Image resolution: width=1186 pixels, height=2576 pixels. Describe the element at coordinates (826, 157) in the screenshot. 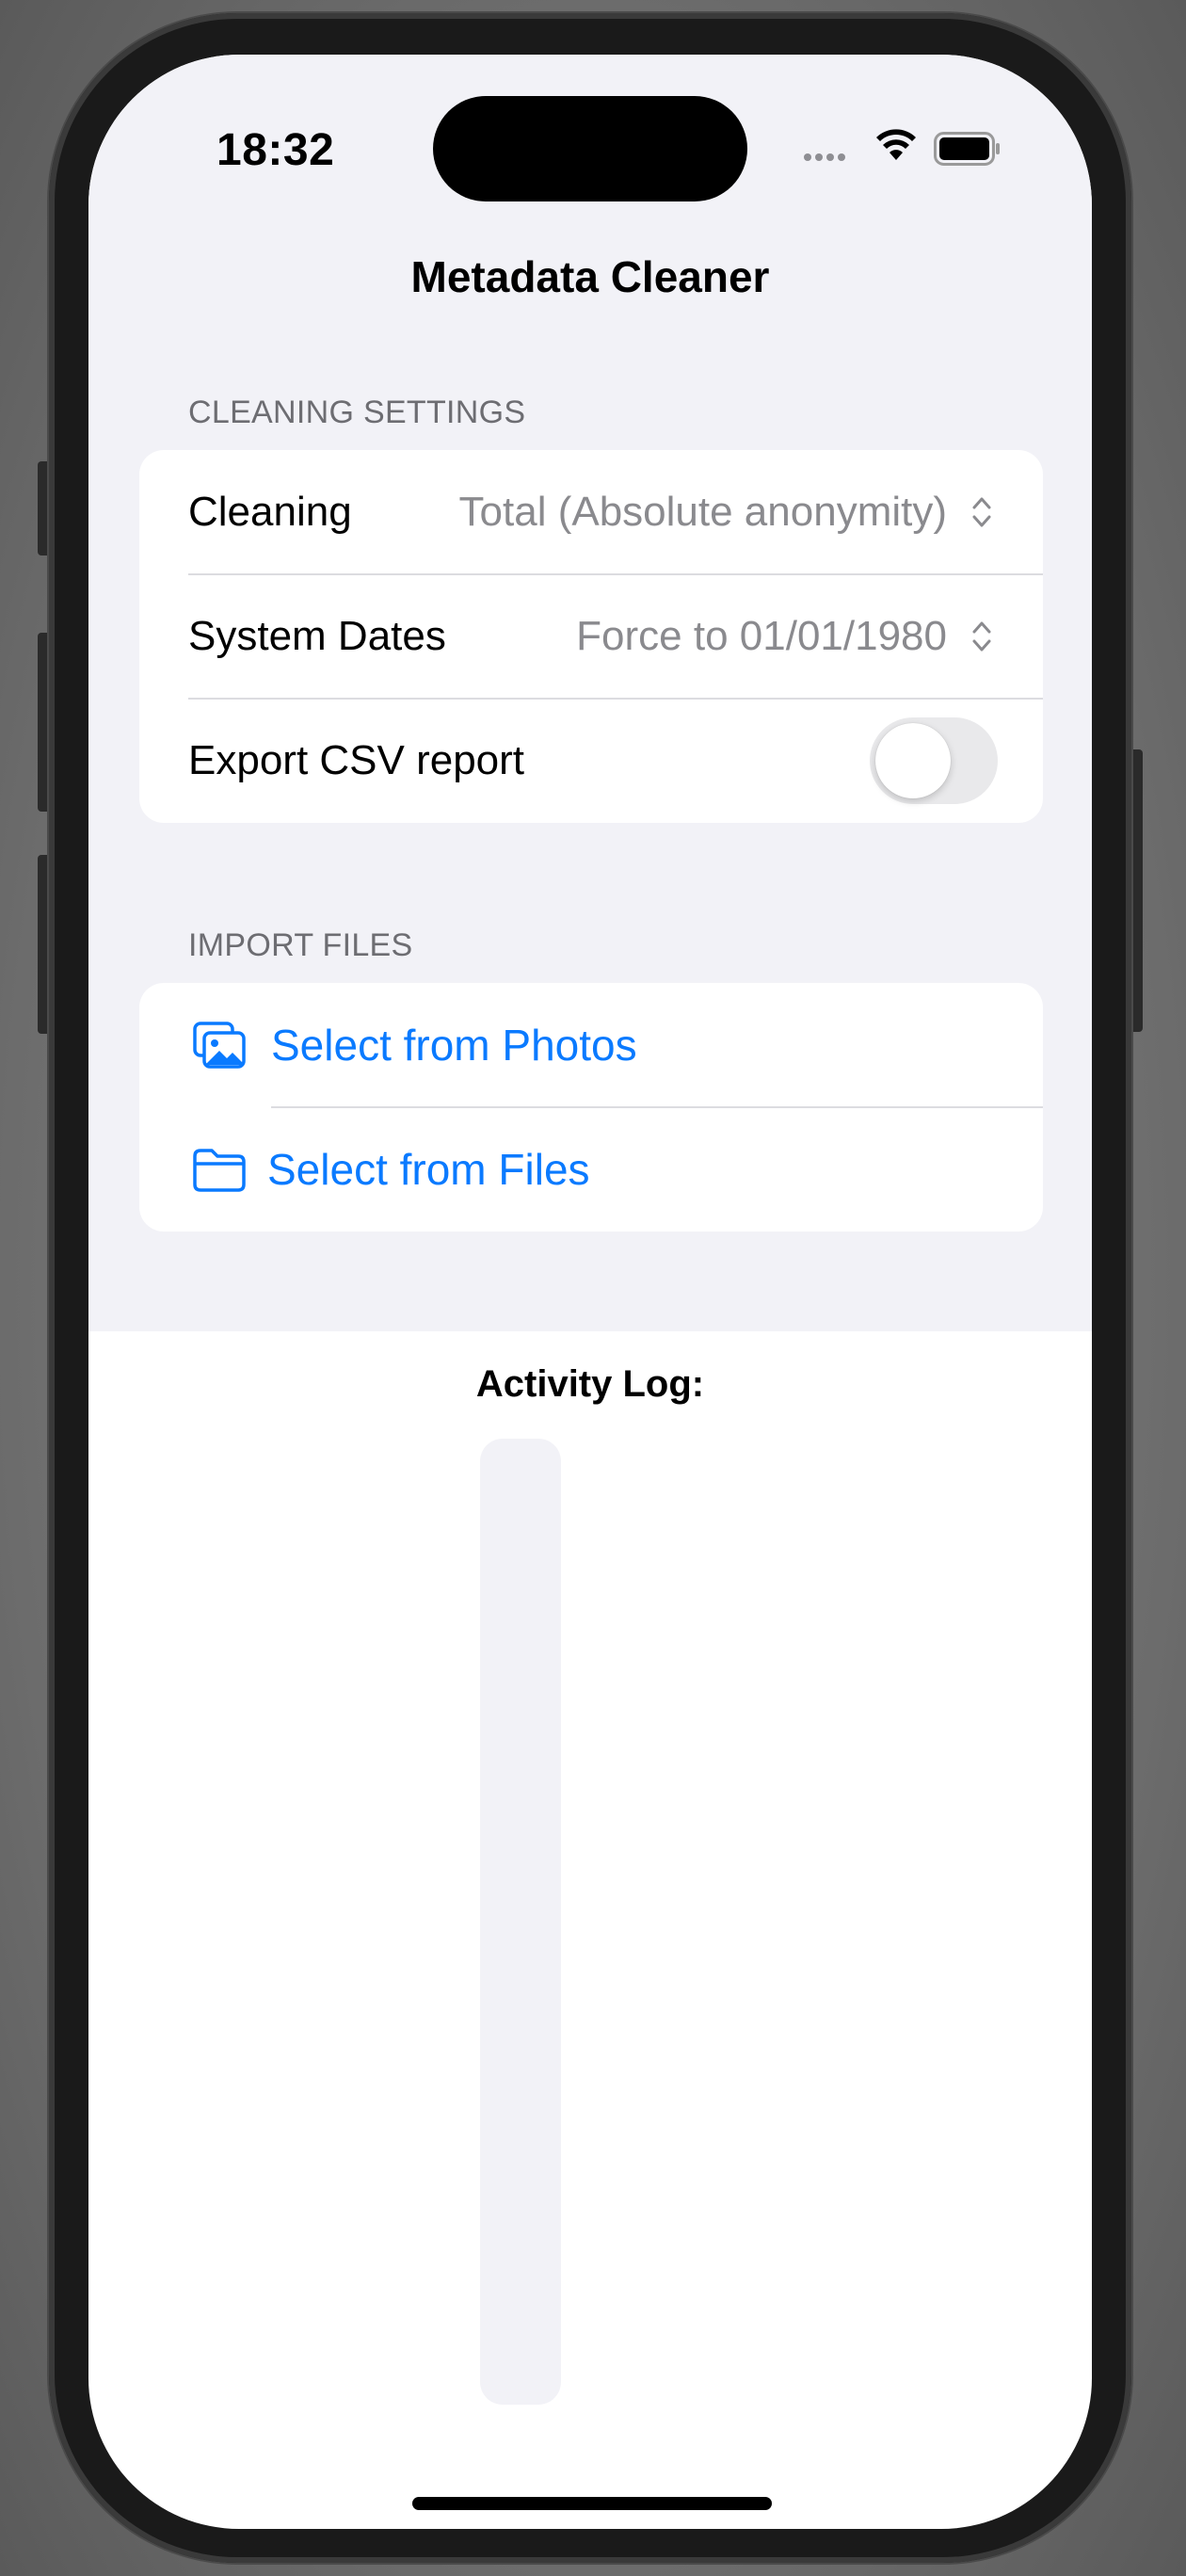

I see `cellular-signal-icon` at that location.